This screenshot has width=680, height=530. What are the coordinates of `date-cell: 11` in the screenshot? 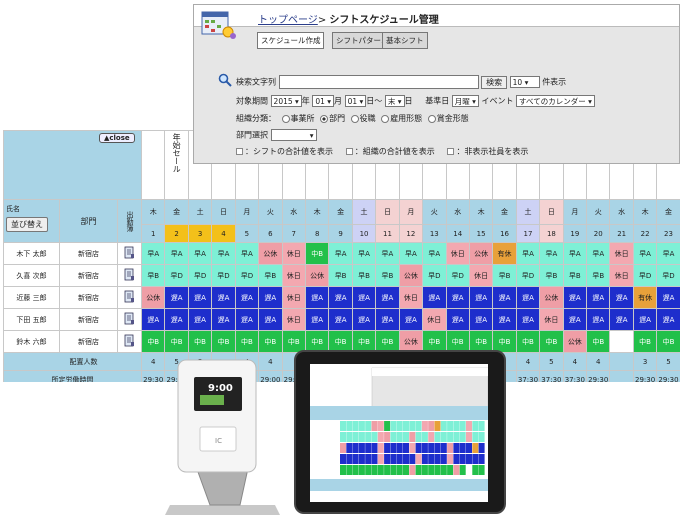 It's located at (387, 233).